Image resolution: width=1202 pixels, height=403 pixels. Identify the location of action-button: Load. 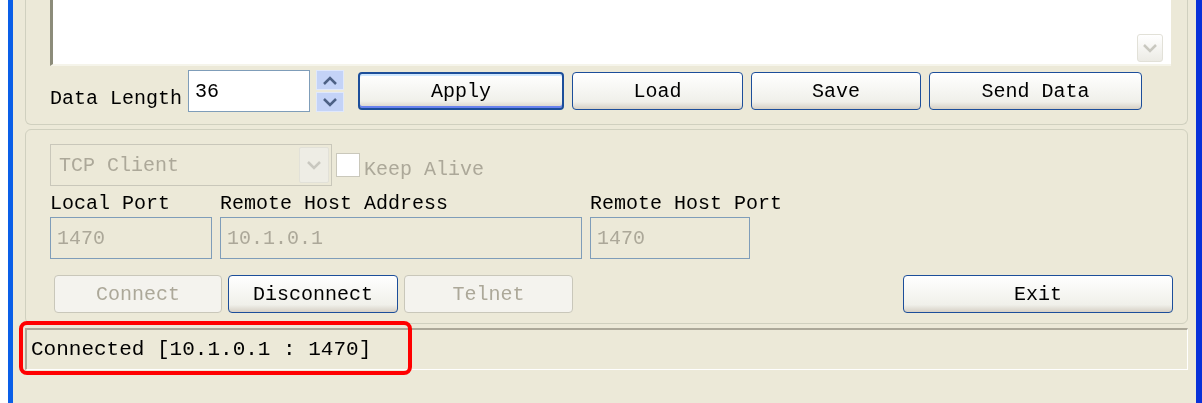
(658, 91).